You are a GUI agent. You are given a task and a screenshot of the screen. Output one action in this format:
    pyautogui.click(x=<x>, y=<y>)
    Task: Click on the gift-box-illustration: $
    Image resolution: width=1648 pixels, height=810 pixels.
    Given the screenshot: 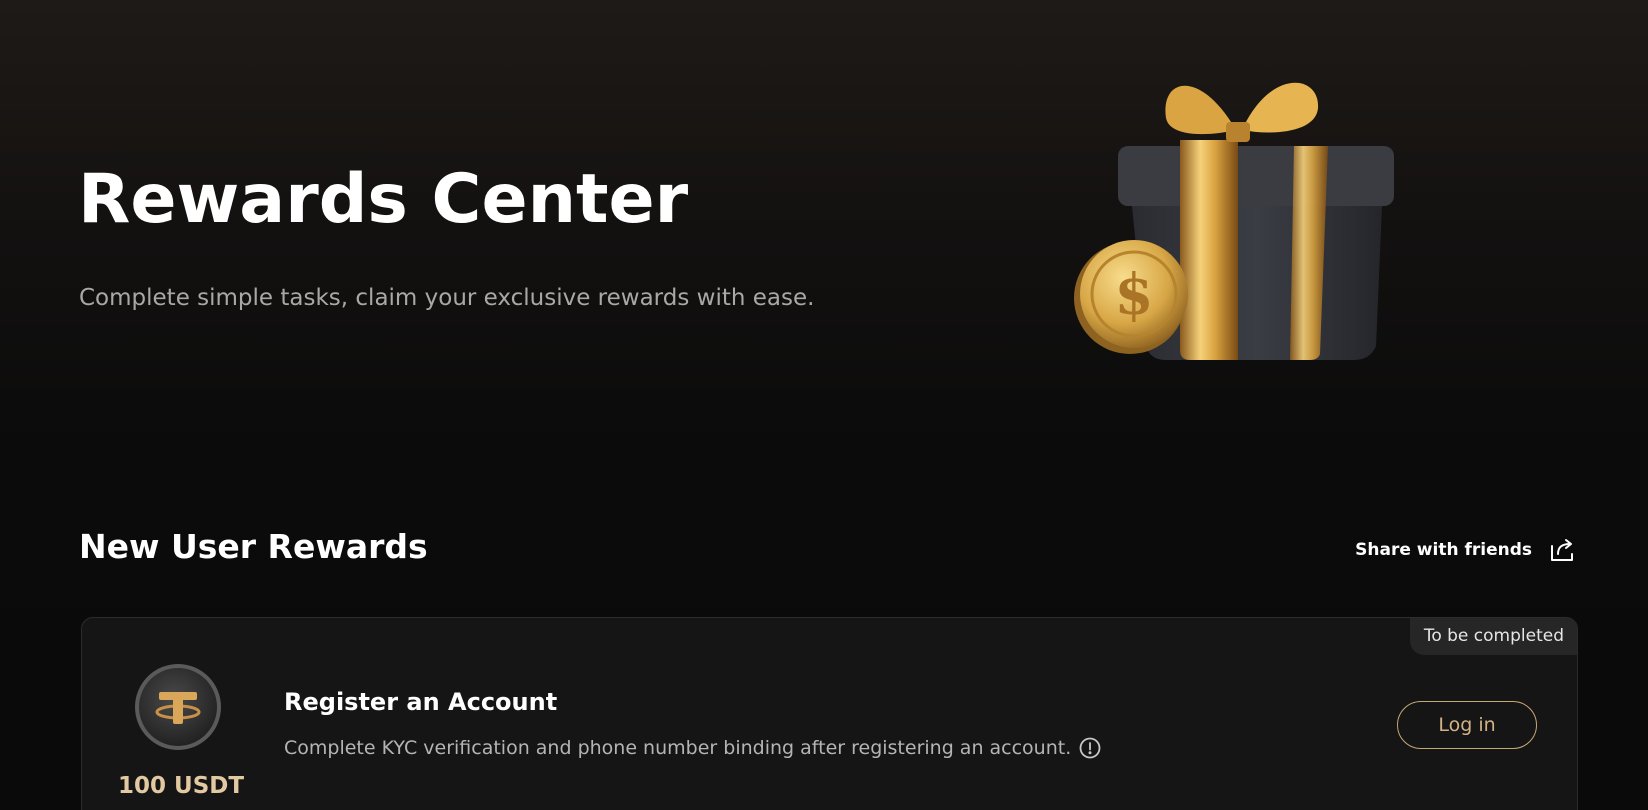 What is the action you would take?
    pyautogui.click(x=1234, y=221)
    